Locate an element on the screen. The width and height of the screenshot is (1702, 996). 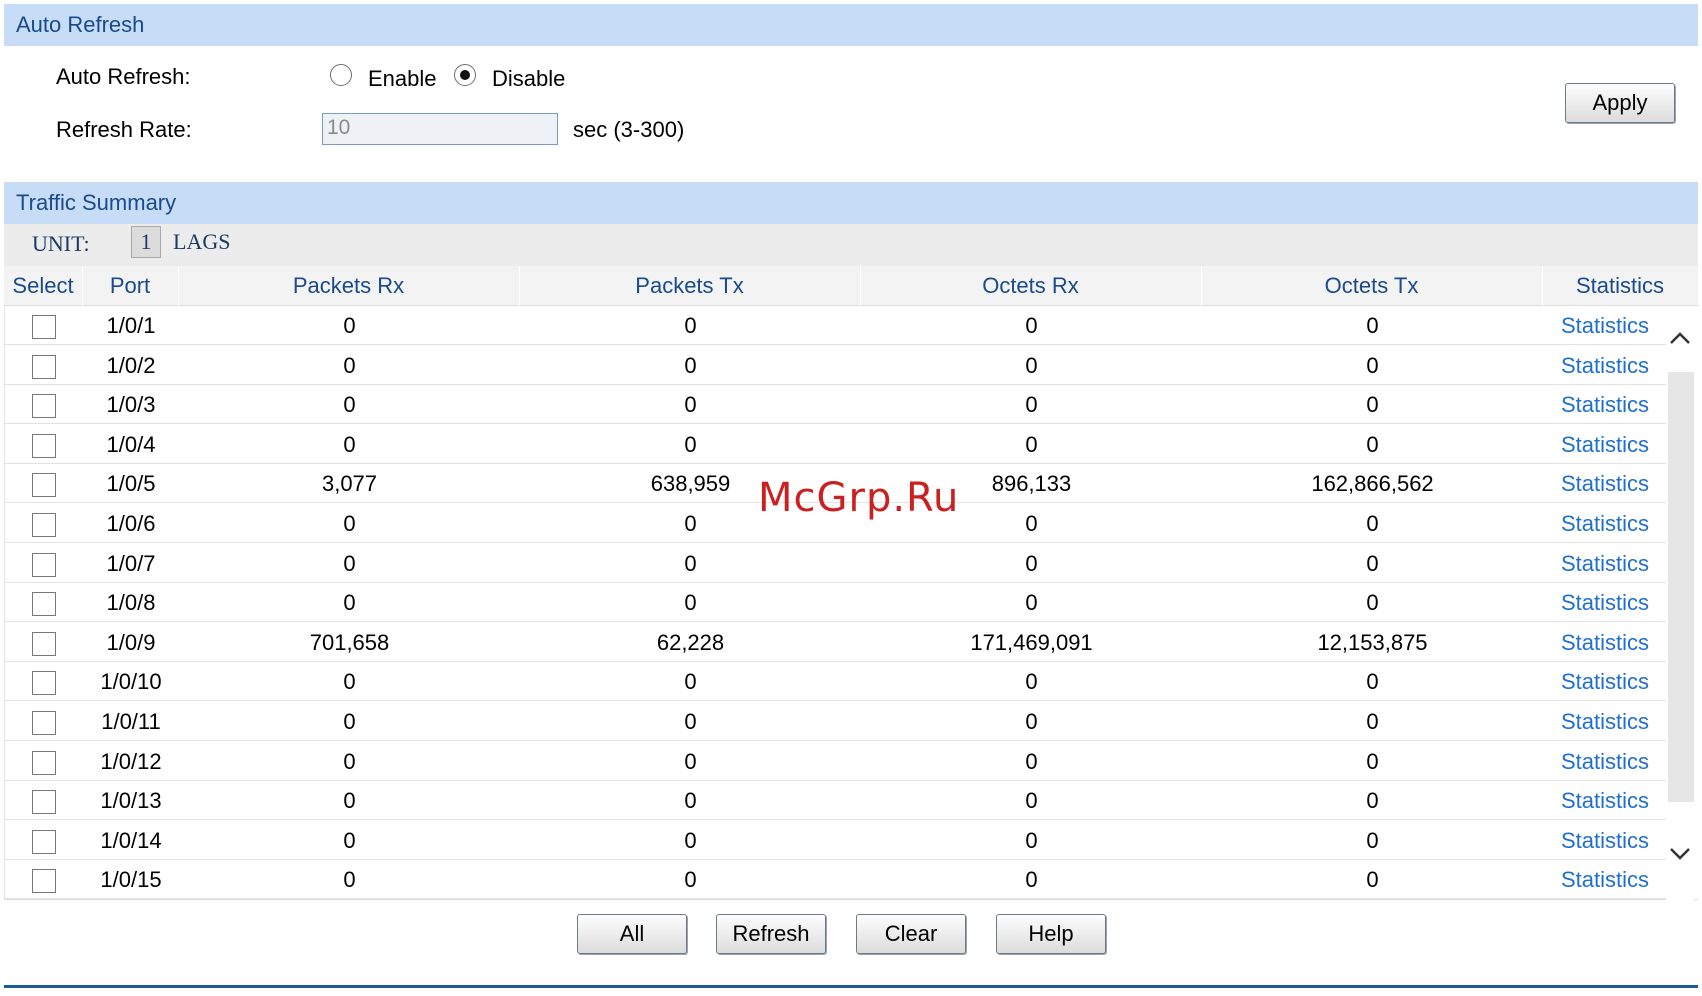
disable-radio is located at coordinates (465, 75).